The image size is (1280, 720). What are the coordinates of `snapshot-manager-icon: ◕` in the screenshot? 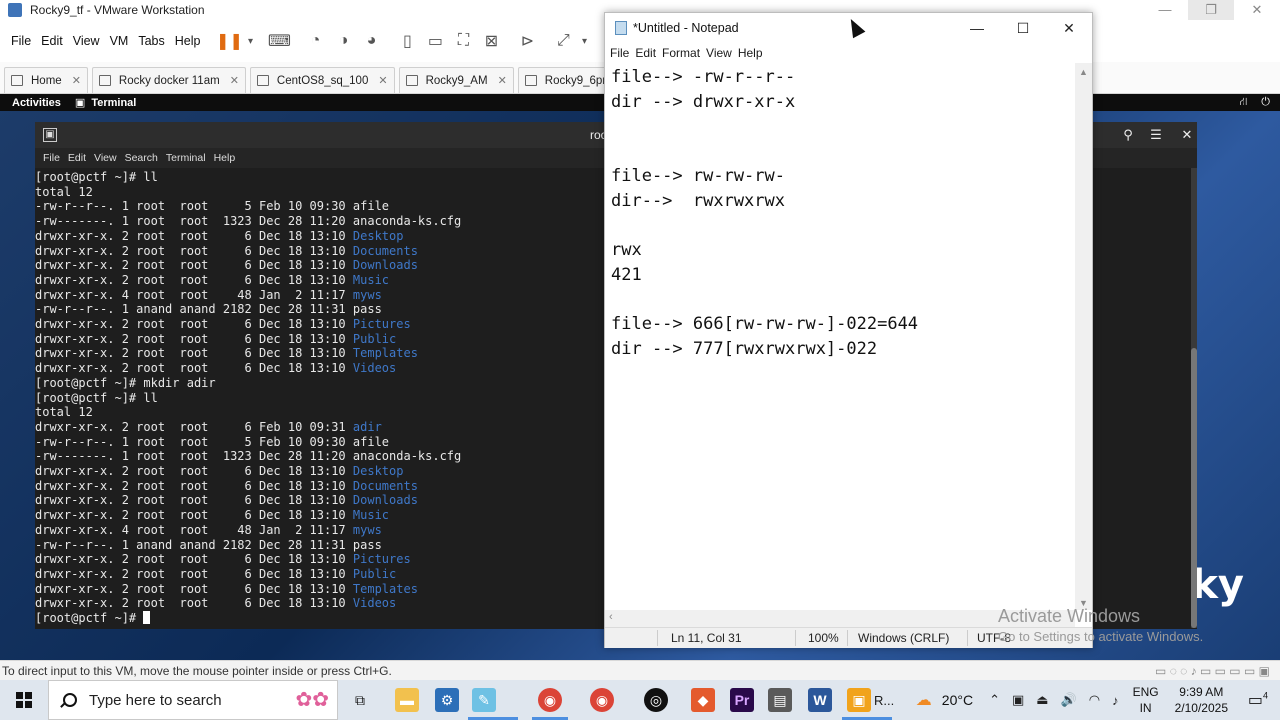 It's located at (371, 41).